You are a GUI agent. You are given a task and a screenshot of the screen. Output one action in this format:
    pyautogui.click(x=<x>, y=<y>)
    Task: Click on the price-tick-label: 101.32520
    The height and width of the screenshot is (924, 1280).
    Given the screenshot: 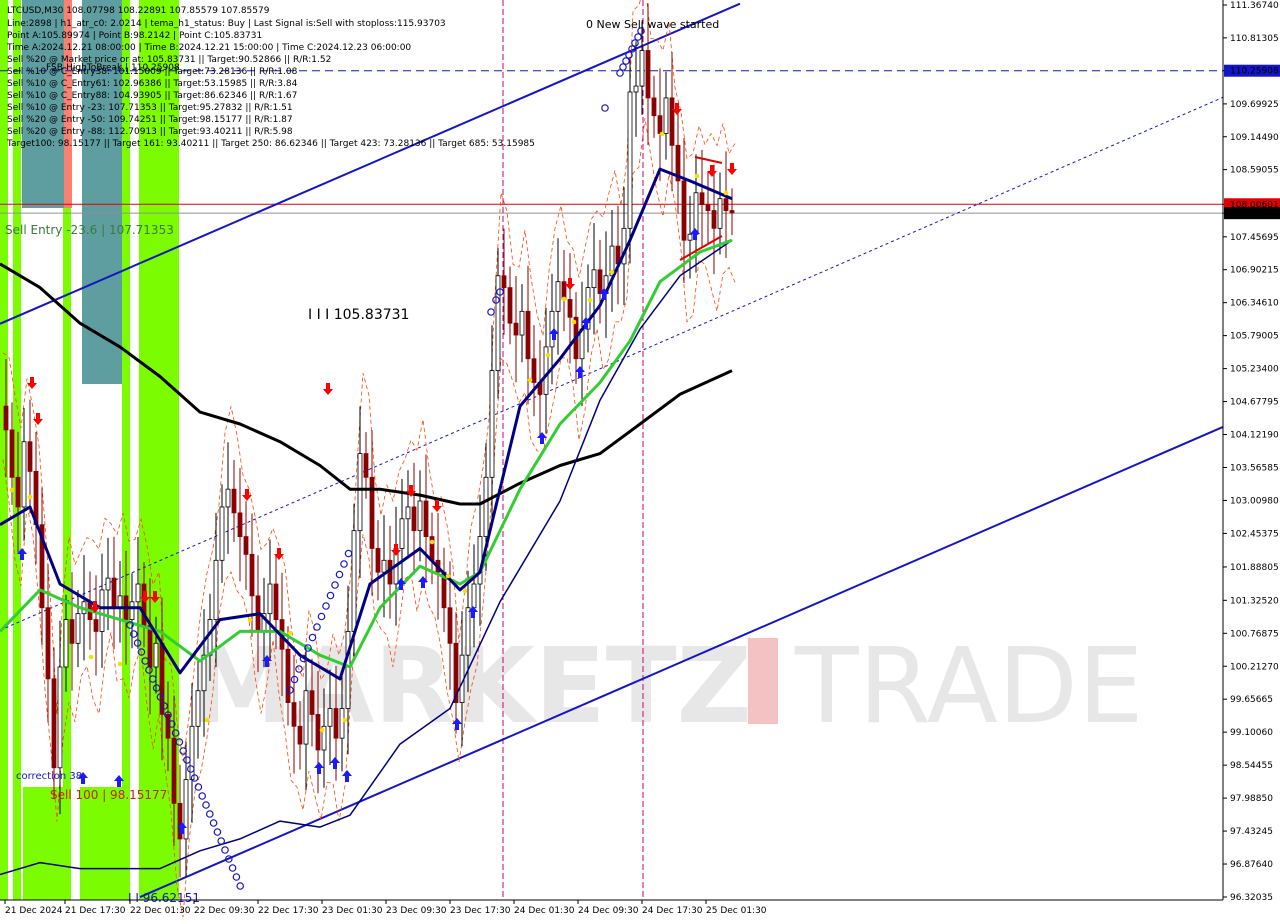 What is the action you would take?
    pyautogui.click(x=1254, y=601)
    